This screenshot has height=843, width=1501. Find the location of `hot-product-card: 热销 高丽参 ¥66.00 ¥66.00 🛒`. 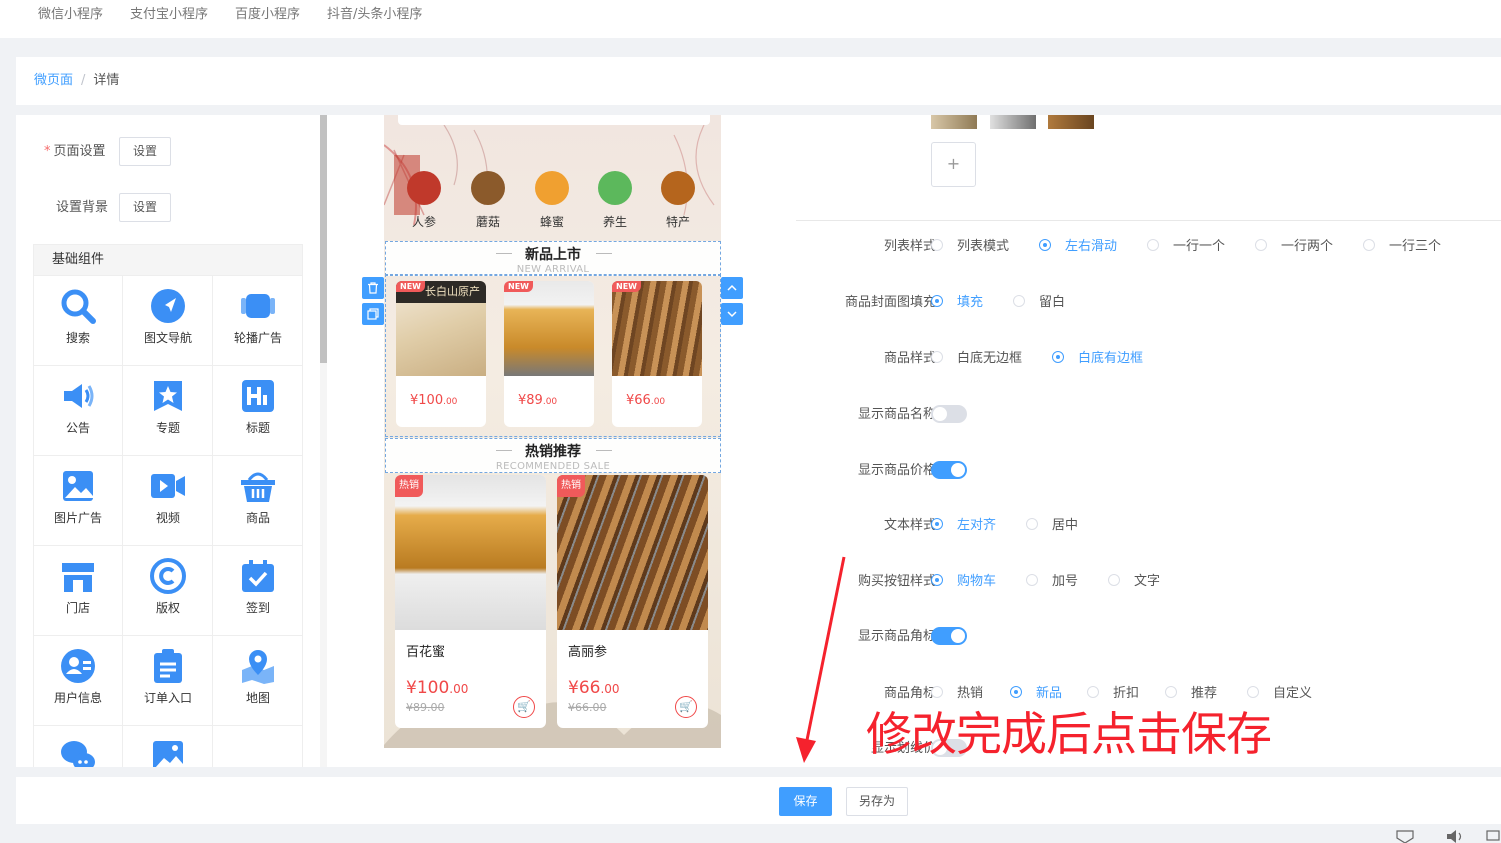

hot-product-card: 热销 高丽参 ¥66.00 ¥66.00 🛒 is located at coordinates (632, 601).